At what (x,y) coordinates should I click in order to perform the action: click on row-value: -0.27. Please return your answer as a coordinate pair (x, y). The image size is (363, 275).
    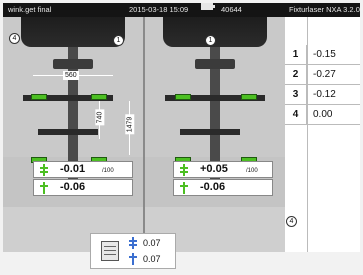
    Looking at the image, I should click on (324, 74).